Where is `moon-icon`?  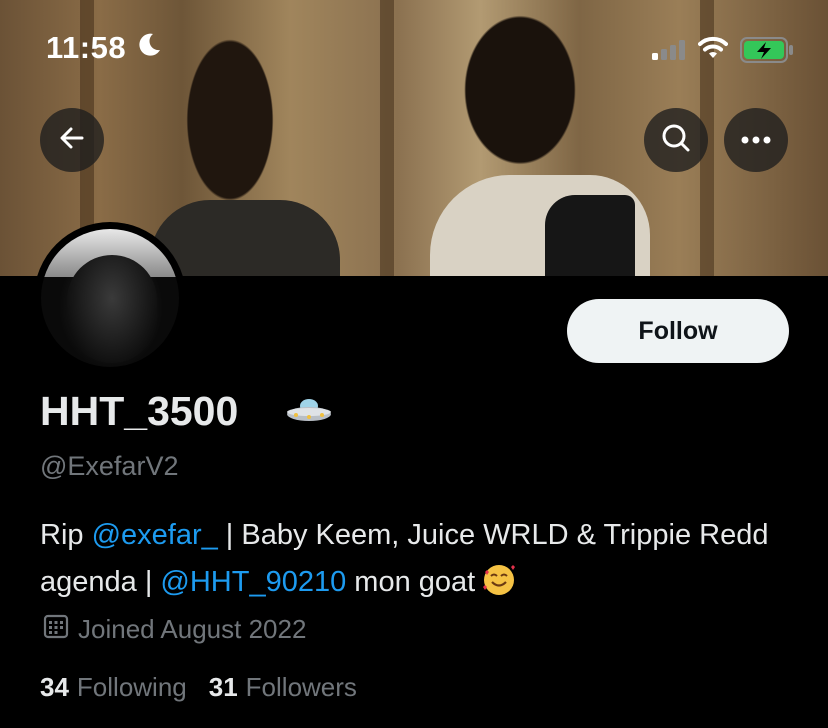 moon-icon is located at coordinates (149, 47).